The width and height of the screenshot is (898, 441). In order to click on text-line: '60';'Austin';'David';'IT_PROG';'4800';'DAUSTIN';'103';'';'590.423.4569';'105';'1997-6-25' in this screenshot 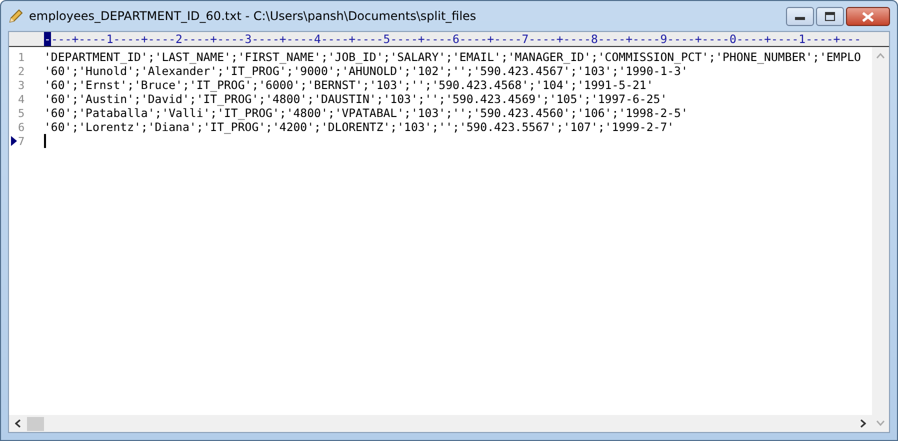, I will do `click(356, 99)`.